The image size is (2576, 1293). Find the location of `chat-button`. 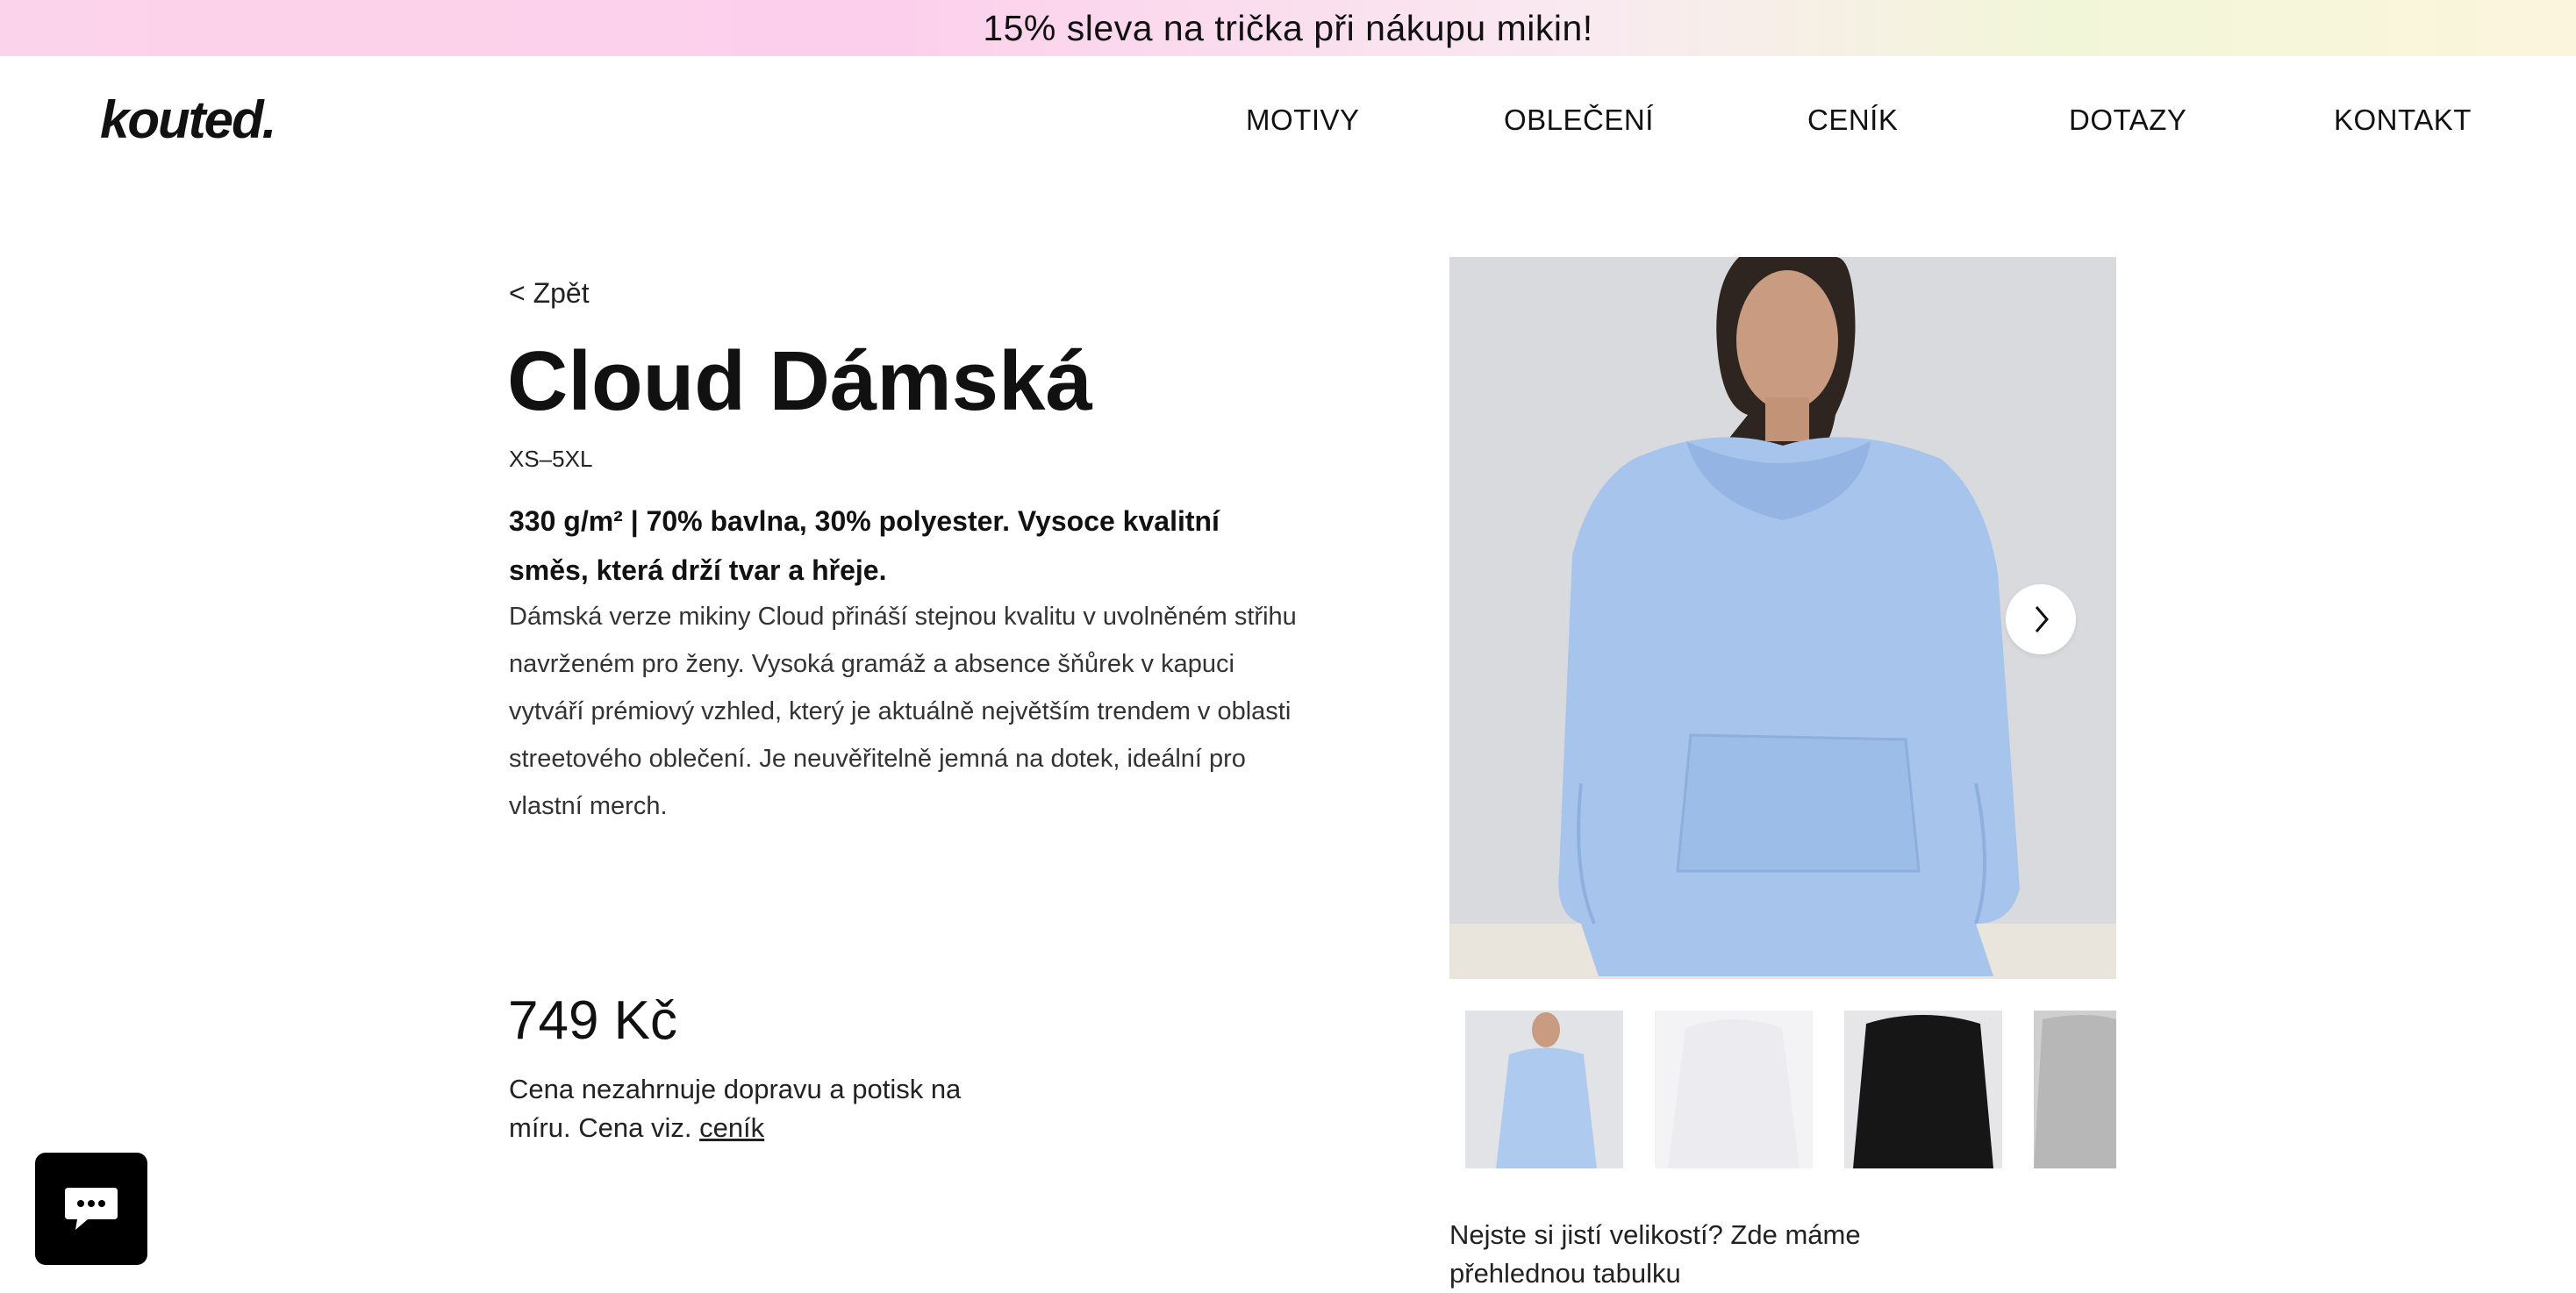

chat-button is located at coordinates (91, 1209).